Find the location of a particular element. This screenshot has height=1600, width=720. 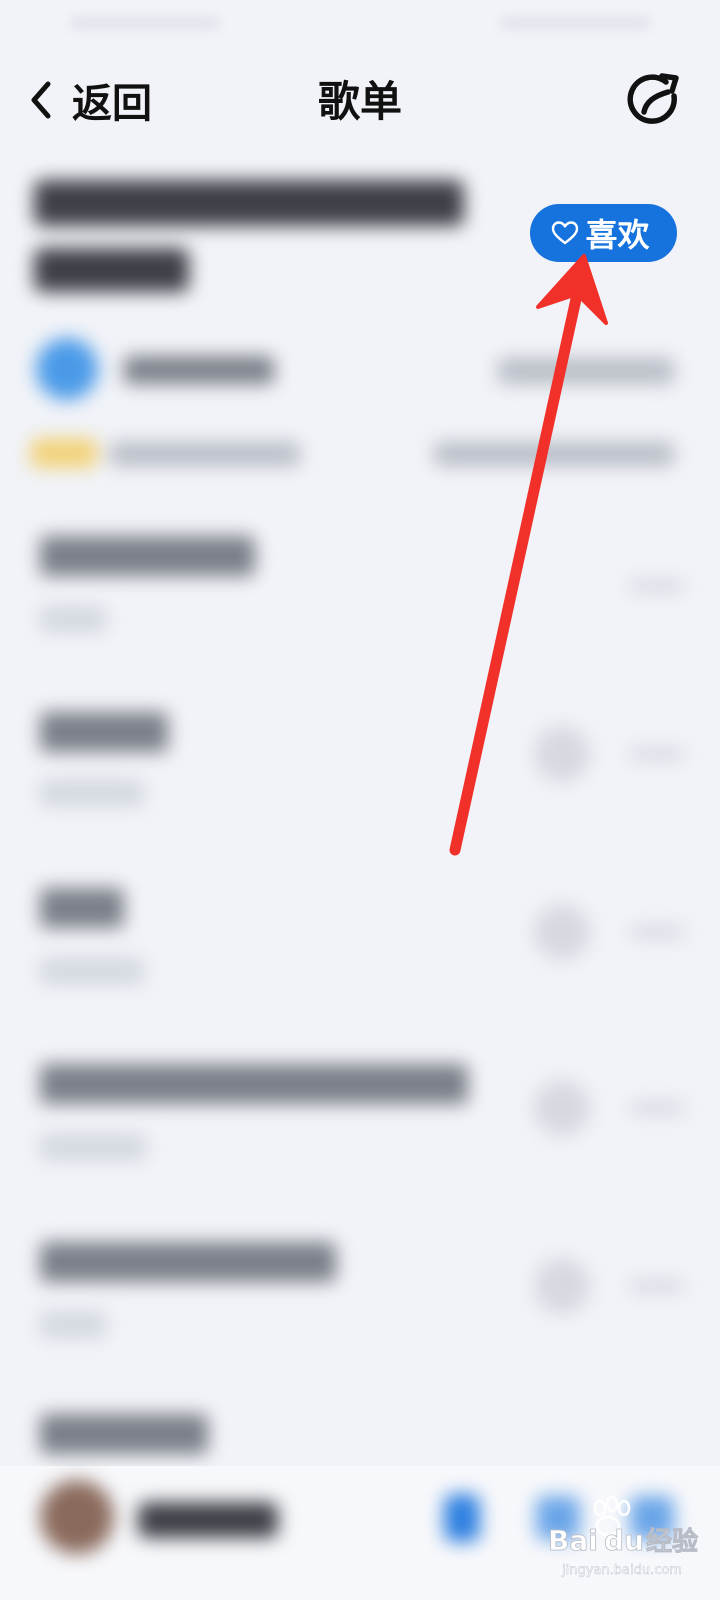

baidu-jingyan-watermark: Bai du 经验 jingyan.baidu.com is located at coordinates (623, 1536).